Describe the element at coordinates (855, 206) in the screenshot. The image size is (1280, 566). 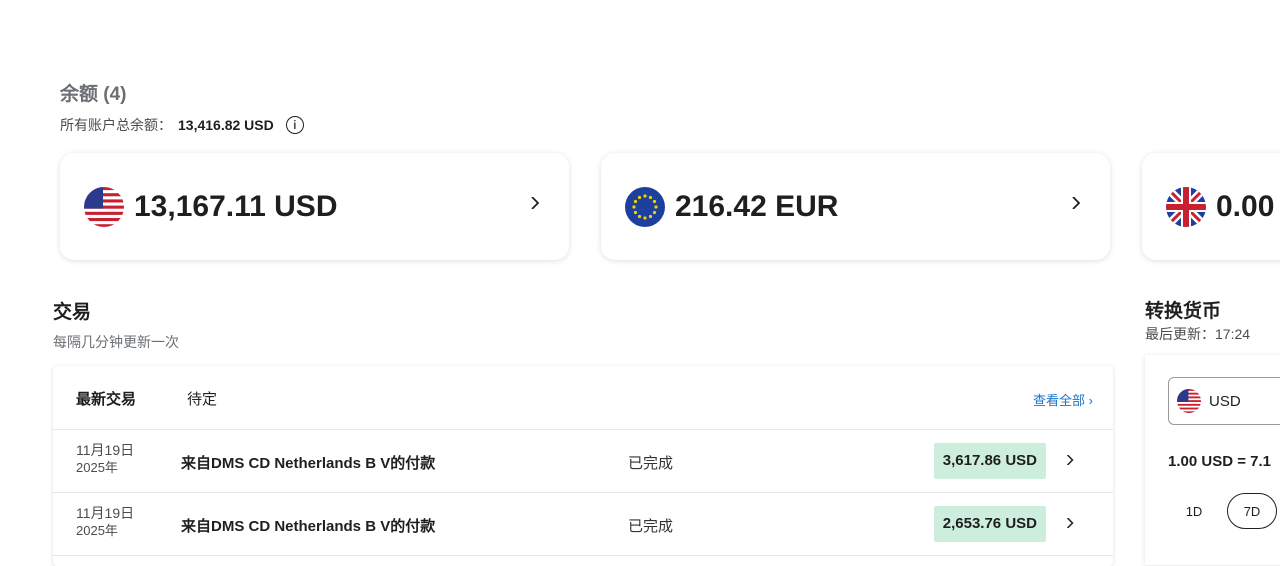
I see `balance-card-eur: 216.42 EUR` at that location.